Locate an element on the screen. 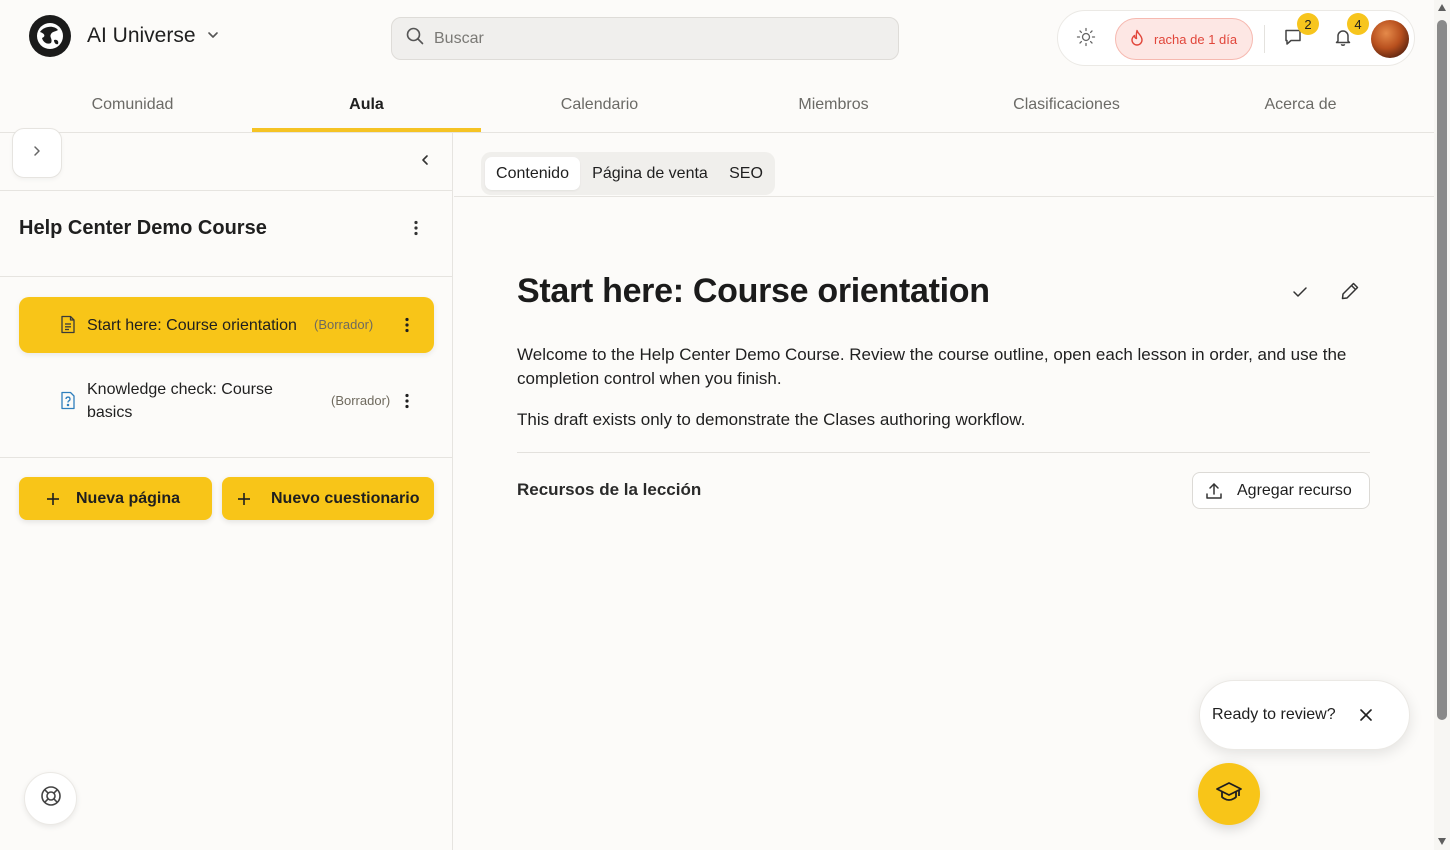 The width and height of the screenshot is (1450, 850). scroll-down-arrow is located at coordinates (1442, 841).